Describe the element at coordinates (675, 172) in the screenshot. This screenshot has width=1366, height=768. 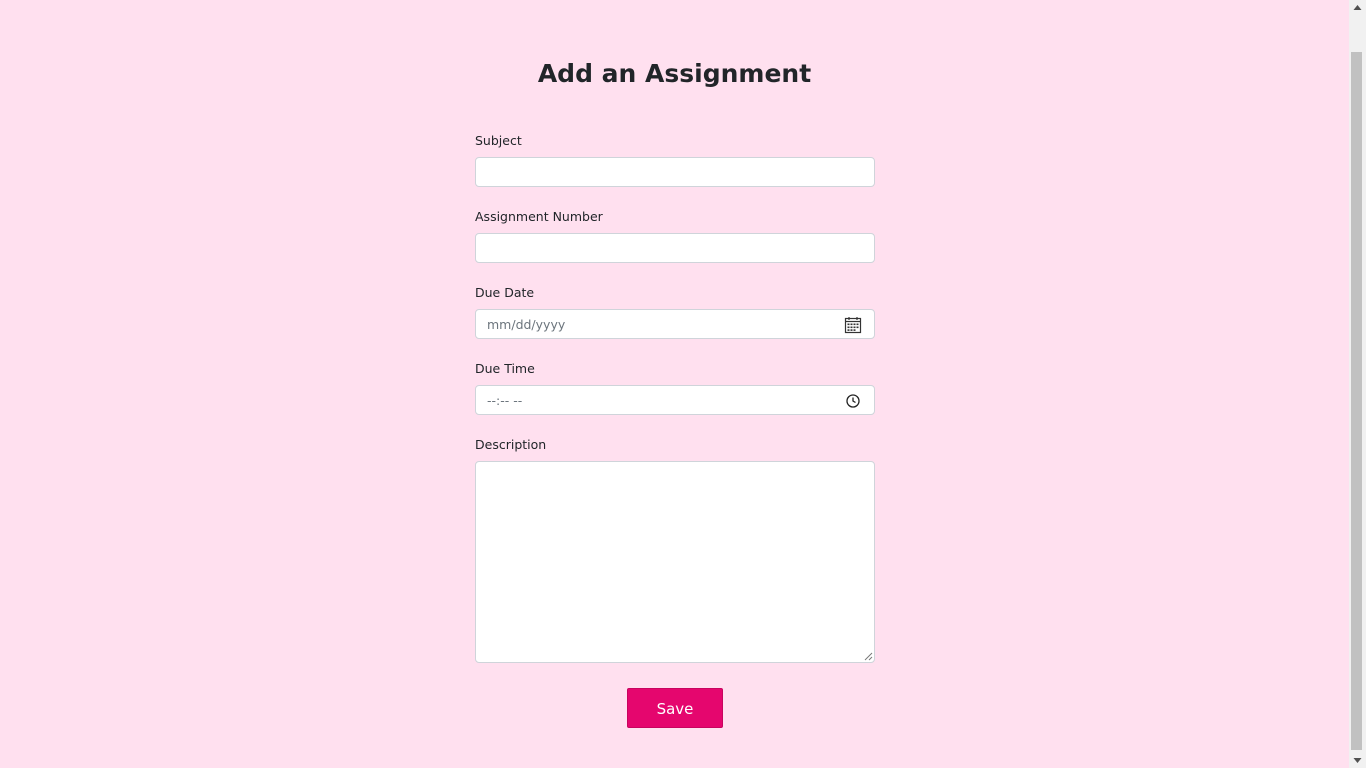
I see `subject-input` at that location.